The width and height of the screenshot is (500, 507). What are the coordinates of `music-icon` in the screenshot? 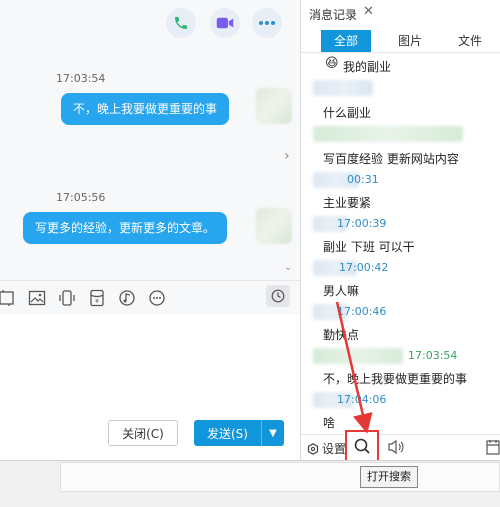 It's located at (127, 298).